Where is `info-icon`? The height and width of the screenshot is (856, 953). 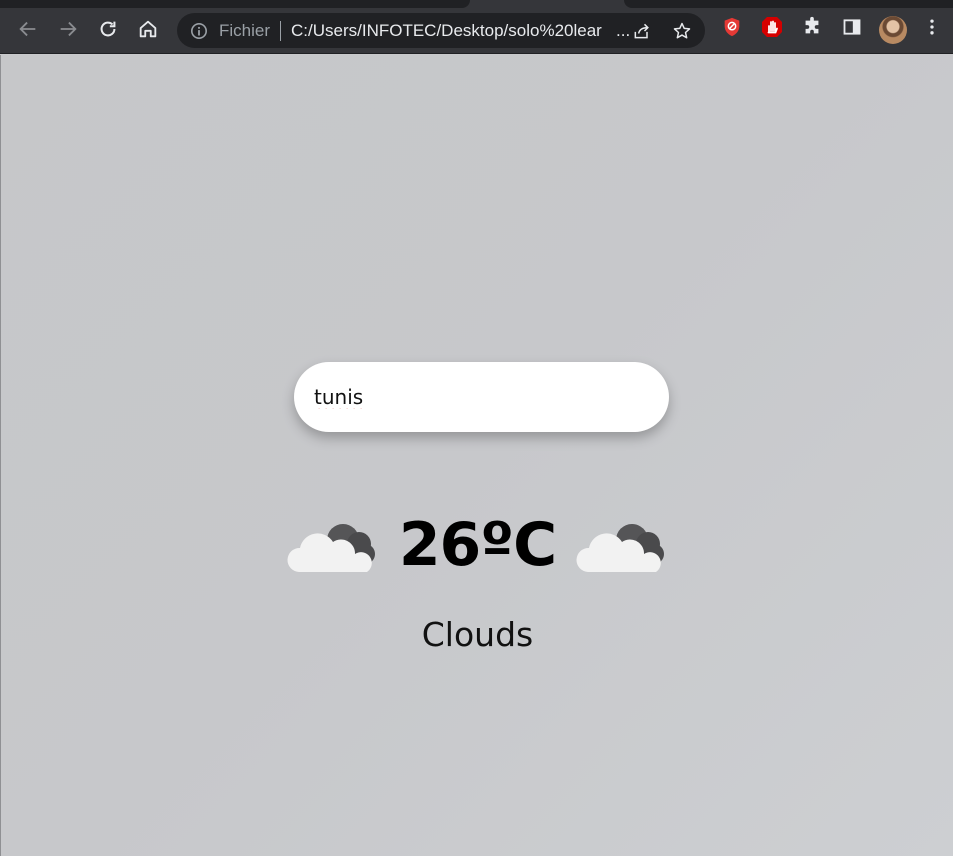
info-icon is located at coordinates (199, 31).